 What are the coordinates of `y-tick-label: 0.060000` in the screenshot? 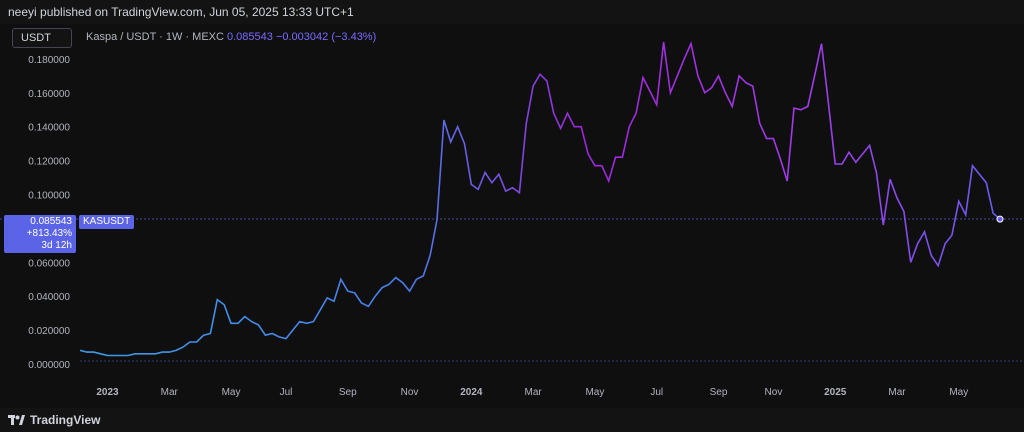 It's located at (49, 263).